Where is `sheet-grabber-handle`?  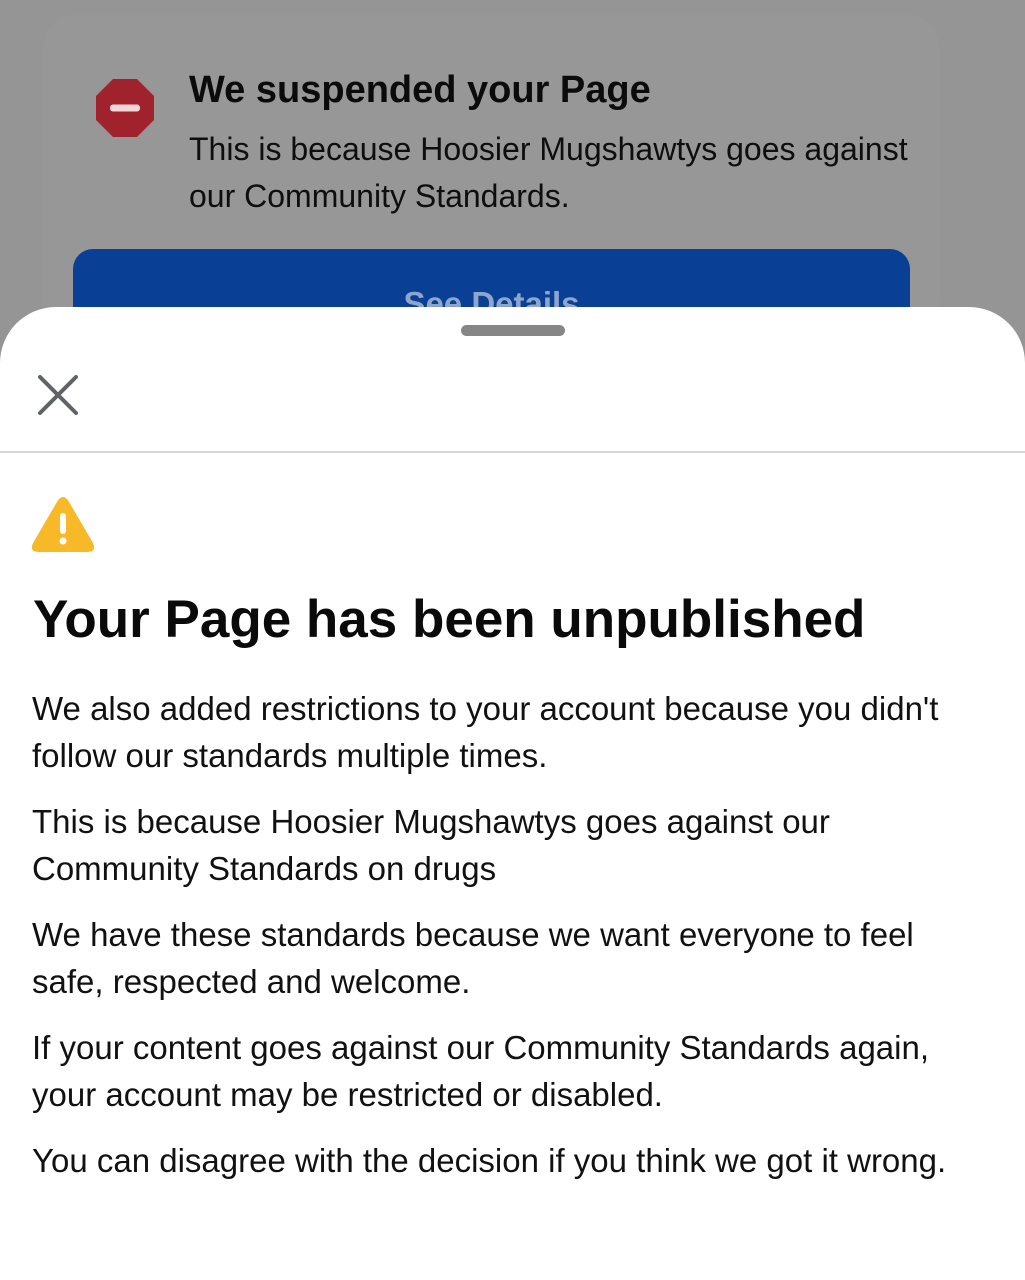 sheet-grabber-handle is located at coordinates (513, 330).